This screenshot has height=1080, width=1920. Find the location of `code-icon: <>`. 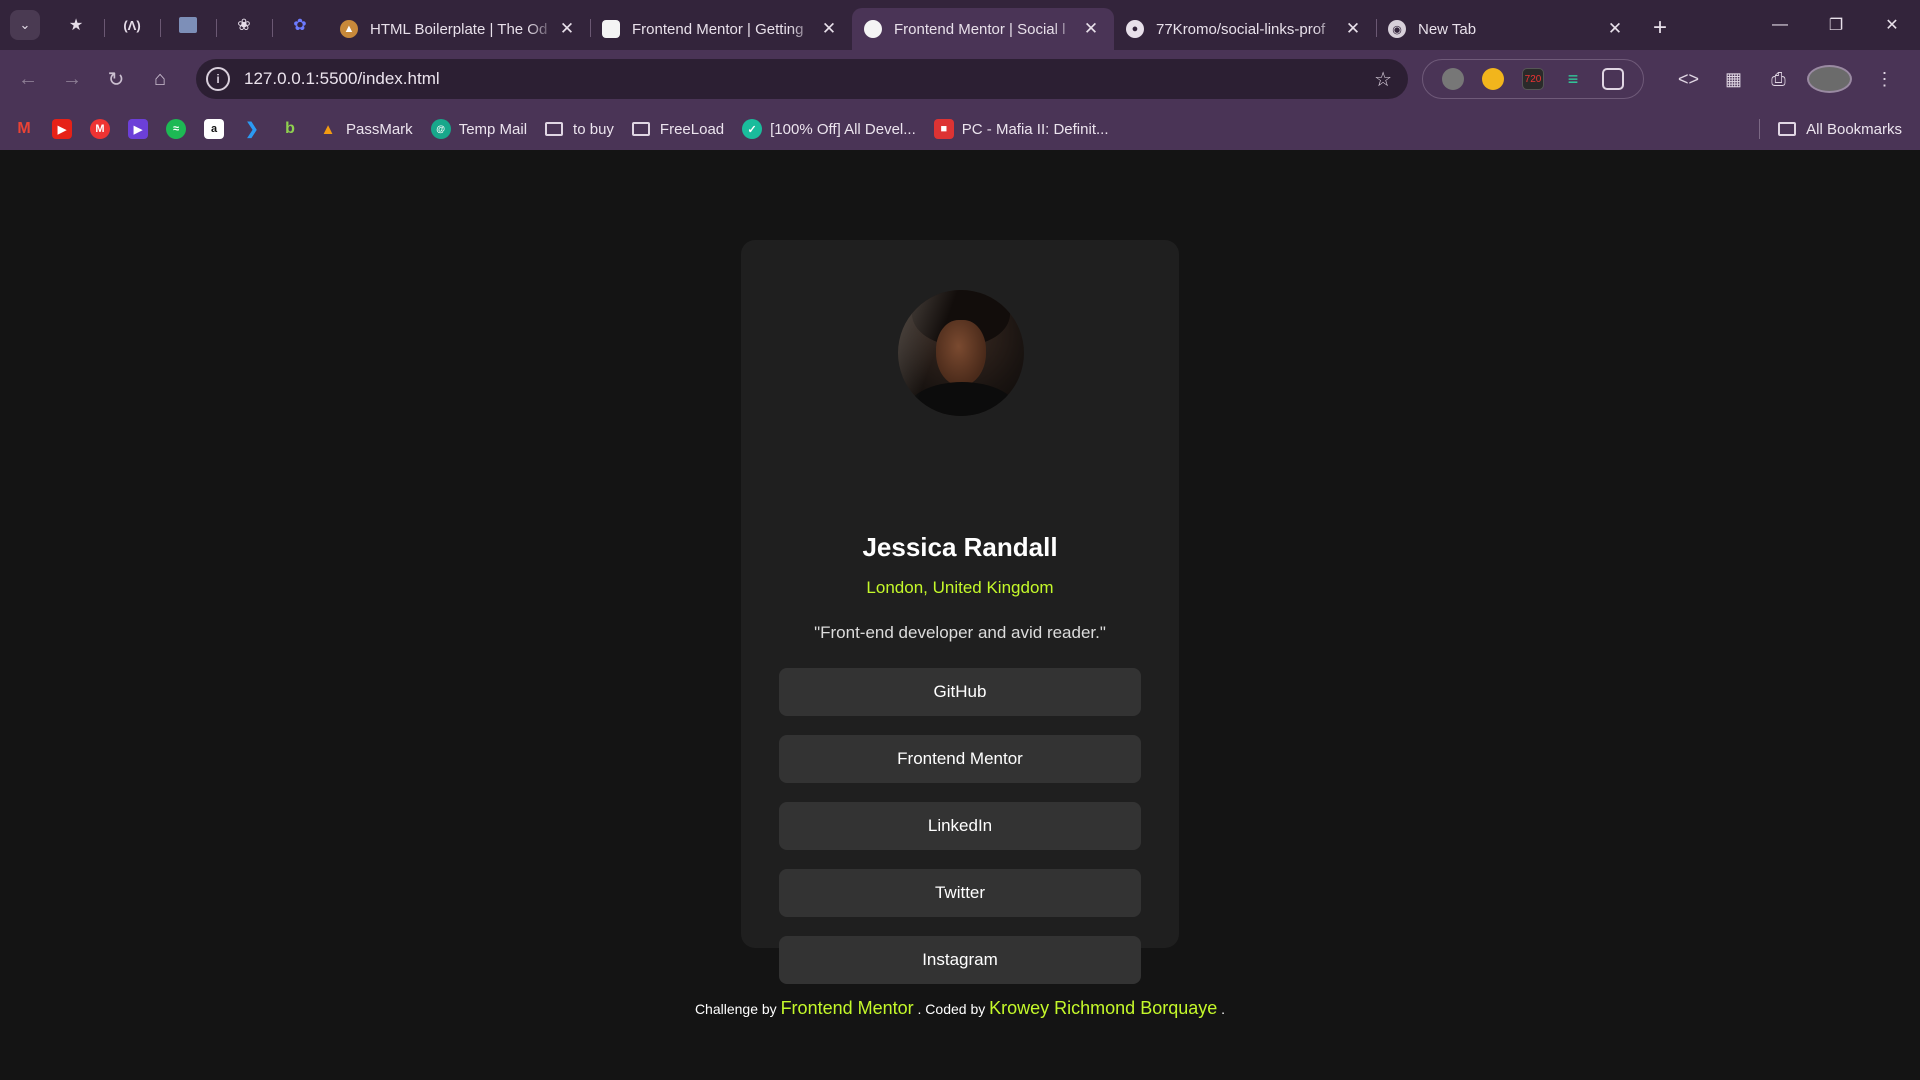

code-icon: <> is located at coordinates (1688, 79).